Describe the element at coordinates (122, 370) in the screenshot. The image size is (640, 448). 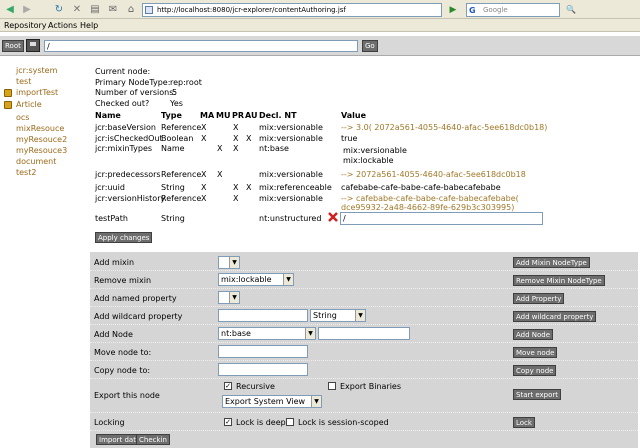
I see `copy-node-label: Copy node to:` at that location.